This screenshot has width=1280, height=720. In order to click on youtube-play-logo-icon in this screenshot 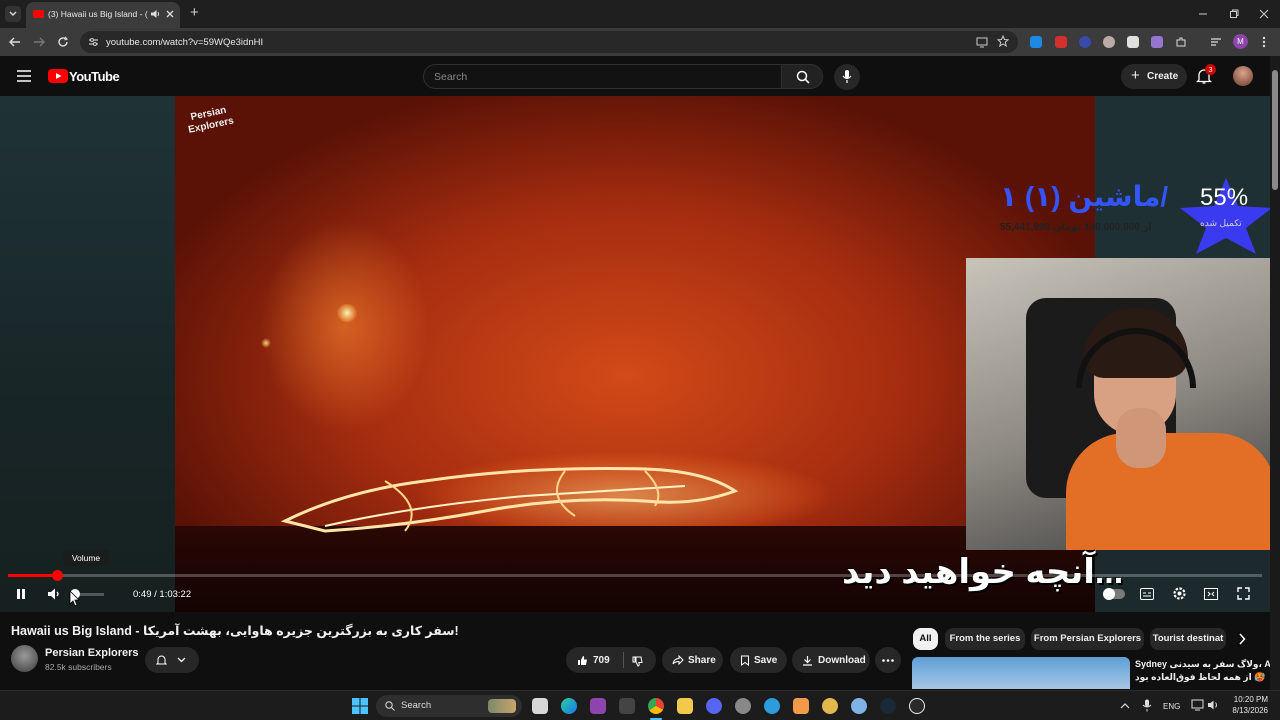, I will do `click(58, 76)`.